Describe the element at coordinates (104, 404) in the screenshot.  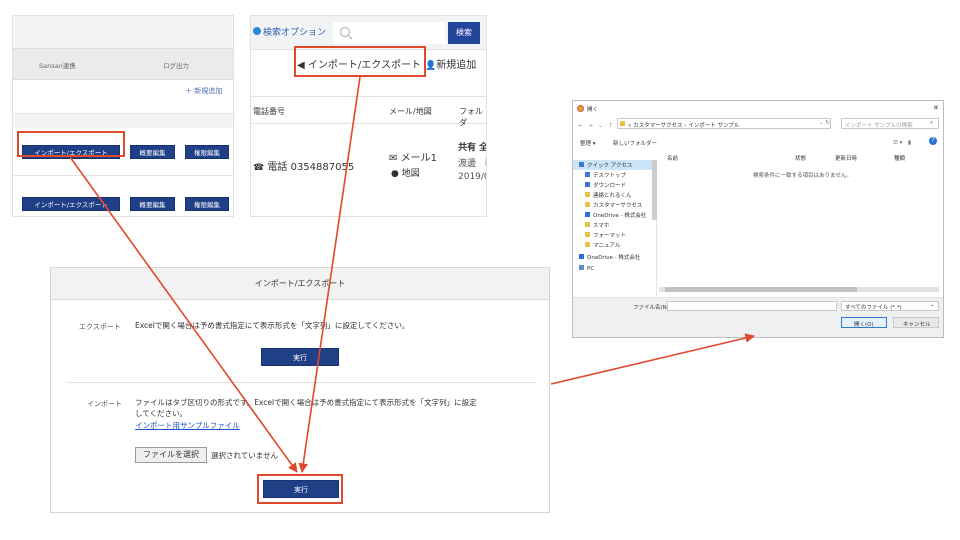
I see `import-label: インポート` at that location.